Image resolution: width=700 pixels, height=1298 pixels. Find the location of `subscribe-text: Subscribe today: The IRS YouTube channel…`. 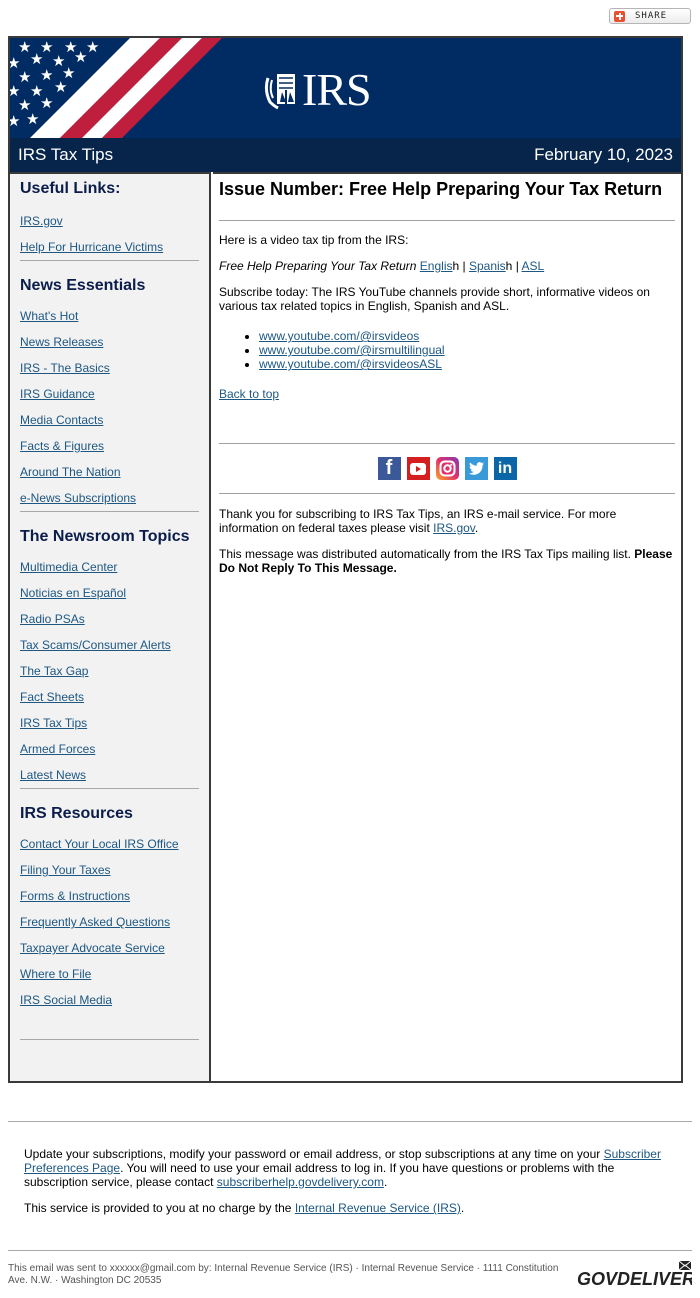

subscribe-text: Subscribe today: The IRS YouTube channel… is located at coordinates (434, 299).